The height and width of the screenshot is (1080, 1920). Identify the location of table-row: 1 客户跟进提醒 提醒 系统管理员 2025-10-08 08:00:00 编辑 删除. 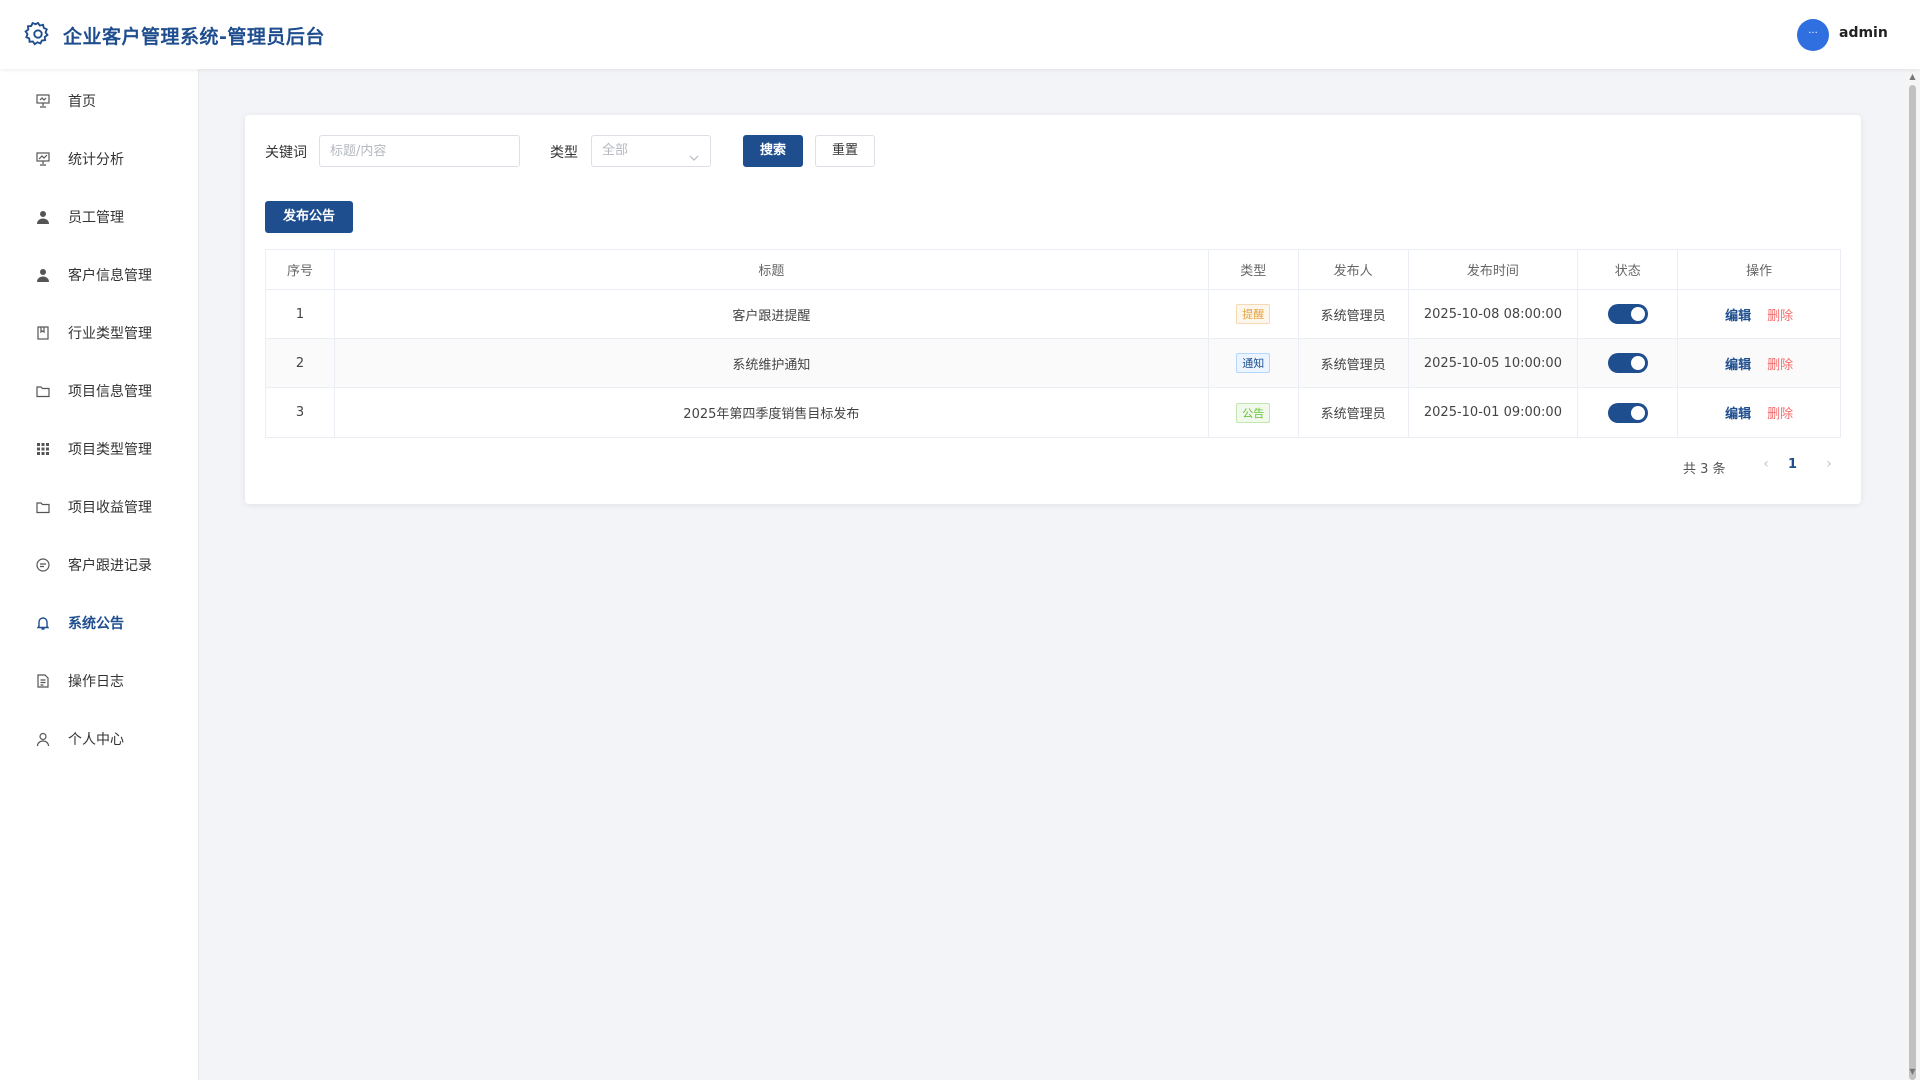
(1053, 314).